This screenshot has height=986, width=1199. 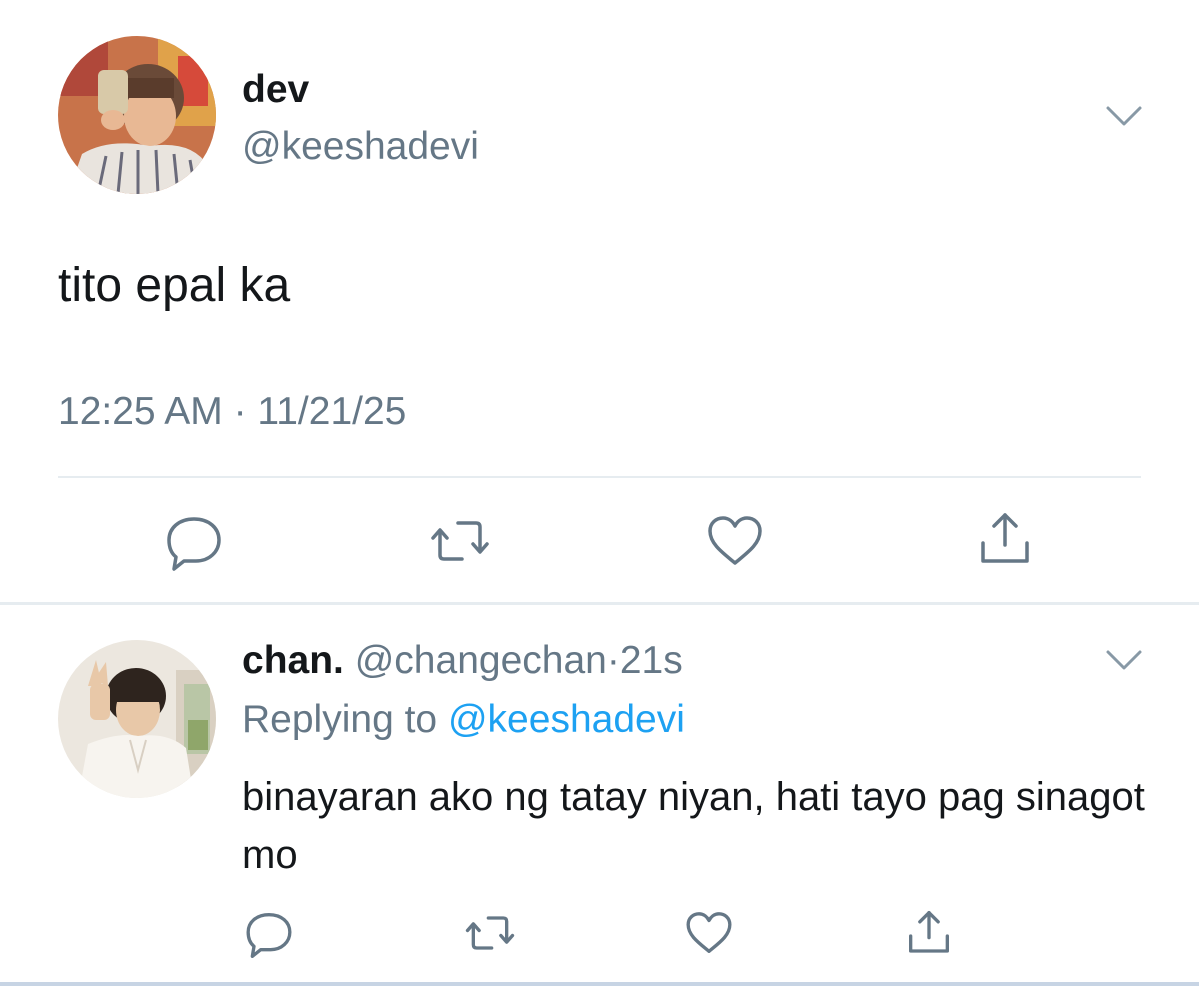 I want to click on reply-header: chan. @changechan·21s, so click(x=462, y=661).